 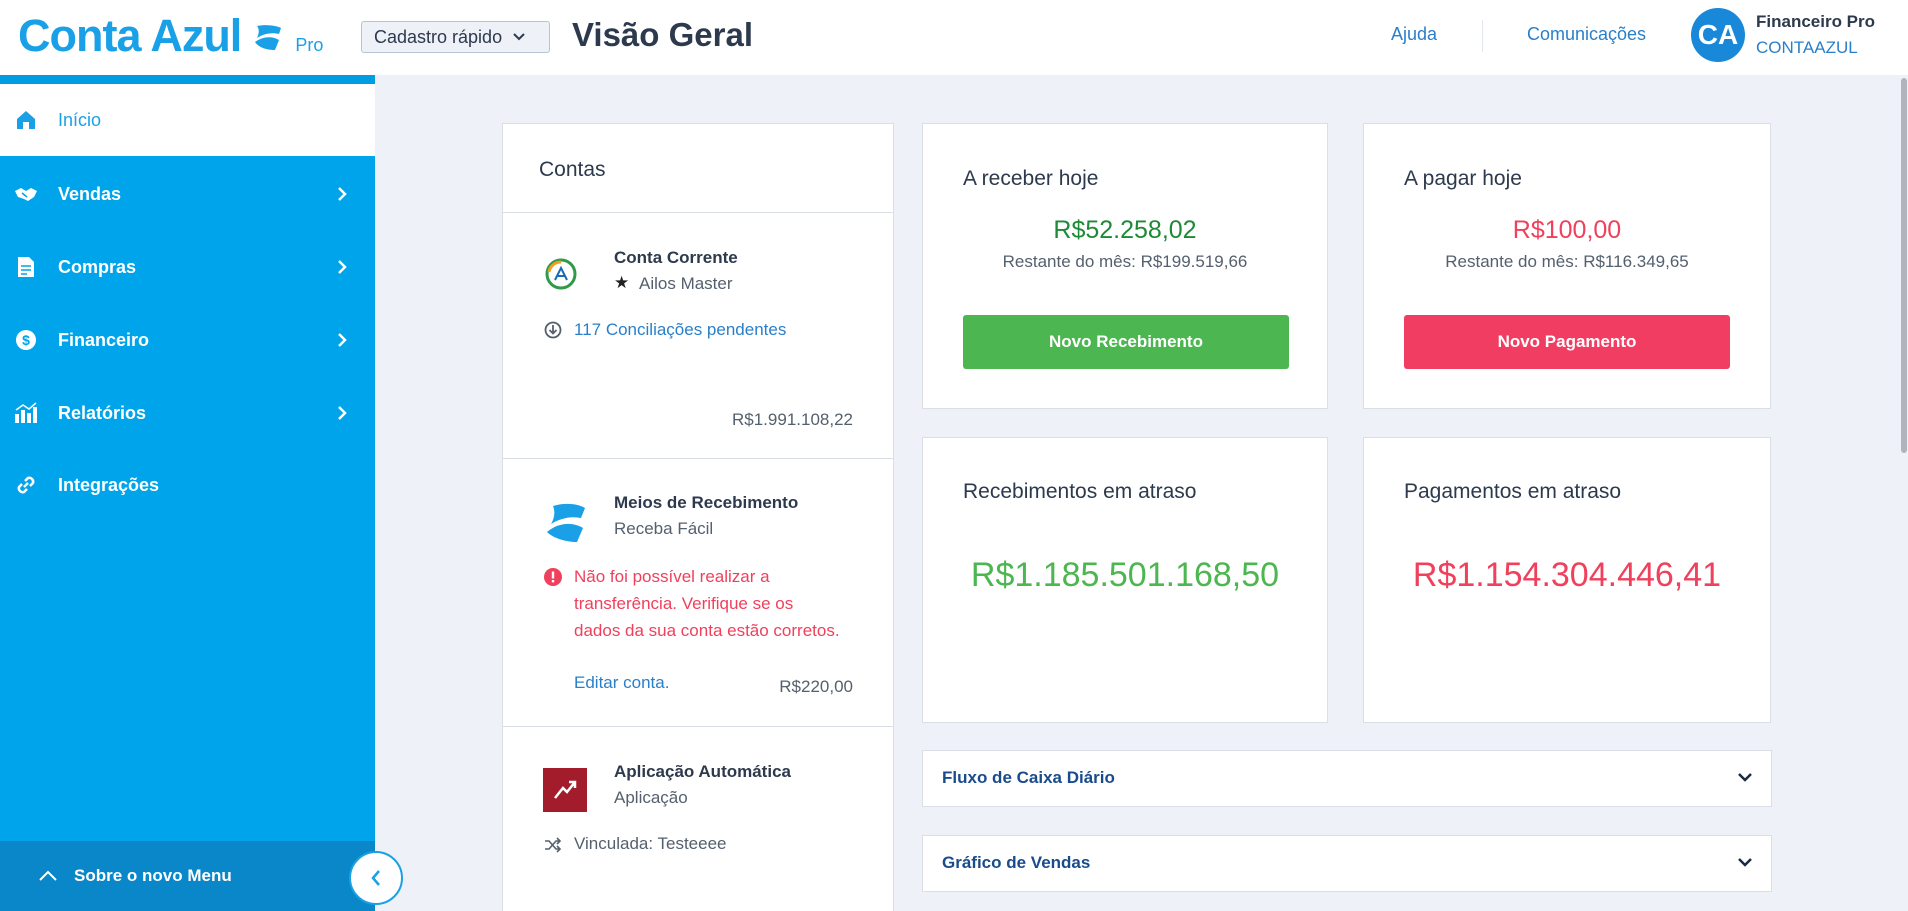 What do you see at coordinates (553, 845) in the screenshot?
I see `shuffle-icon` at bounding box center [553, 845].